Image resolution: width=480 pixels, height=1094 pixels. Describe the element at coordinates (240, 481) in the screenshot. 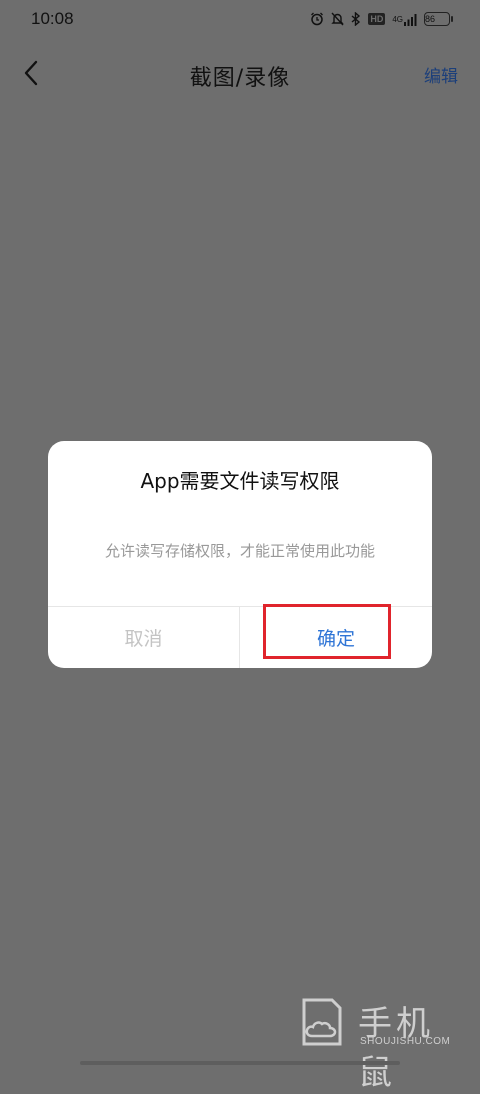

I see `dialog-title: App需要文件读写权限` at that location.